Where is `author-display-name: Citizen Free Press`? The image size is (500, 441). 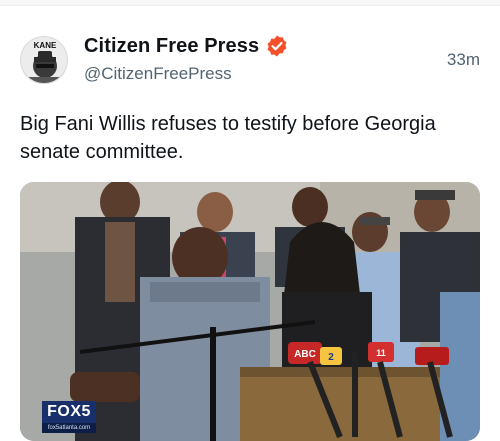 author-display-name: Citizen Free Press is located at coordinates (171, 46).